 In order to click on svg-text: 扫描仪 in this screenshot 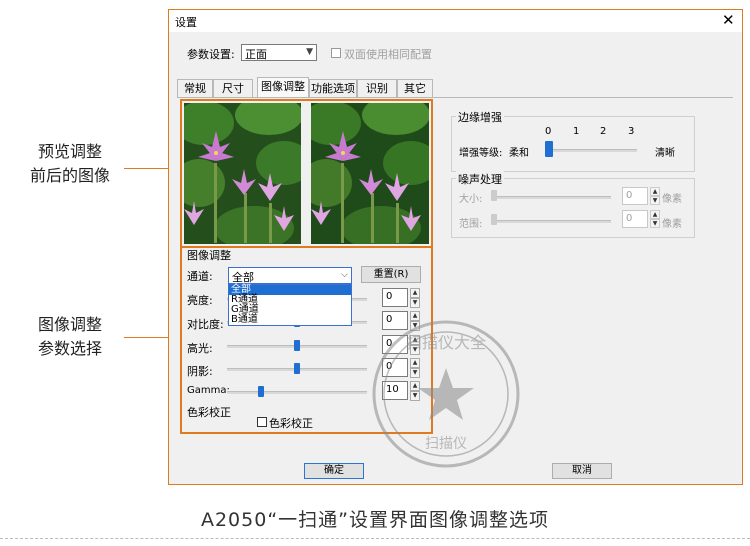, I will do `click(446, 444)`.